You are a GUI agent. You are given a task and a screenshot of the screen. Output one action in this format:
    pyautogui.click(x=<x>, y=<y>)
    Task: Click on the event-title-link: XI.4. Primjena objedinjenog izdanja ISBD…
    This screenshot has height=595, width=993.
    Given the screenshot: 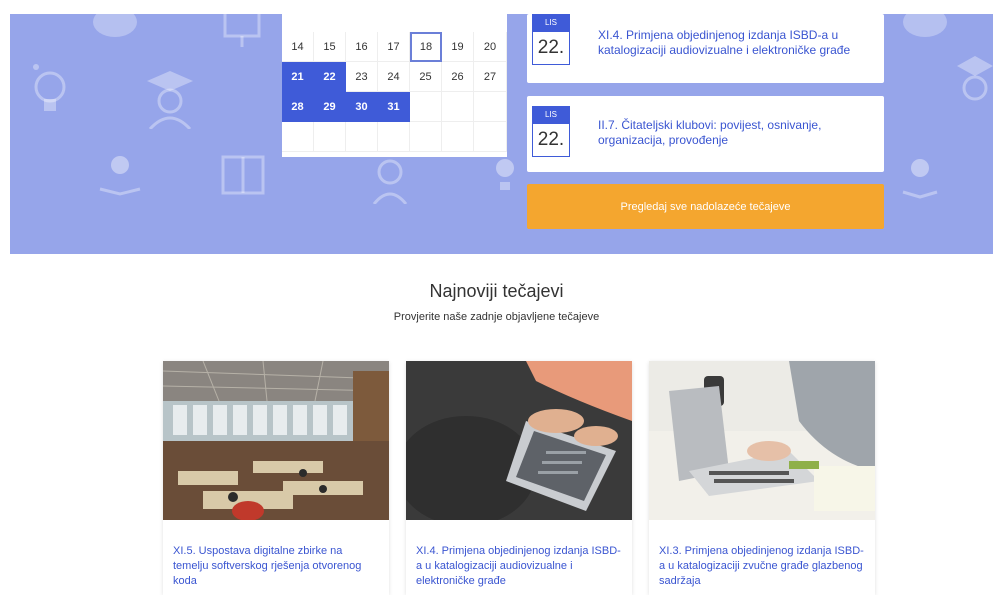 What is the action you would take?
    pyautogui.click(x=733, y=43)
    